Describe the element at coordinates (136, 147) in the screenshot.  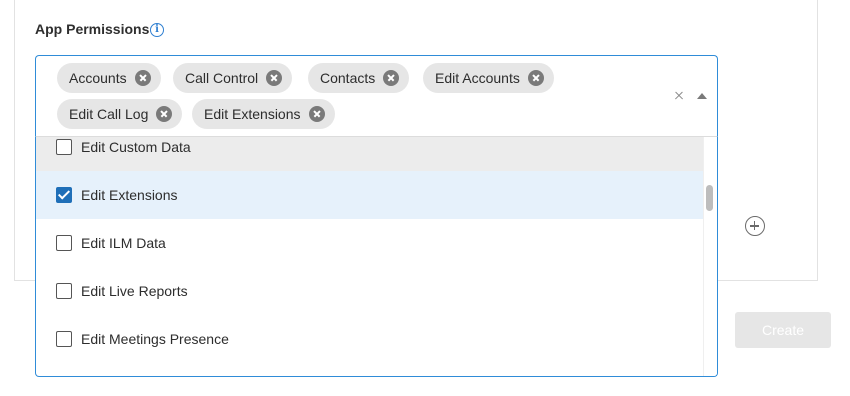
I see `option-label: Edit Custom Data` at that location.